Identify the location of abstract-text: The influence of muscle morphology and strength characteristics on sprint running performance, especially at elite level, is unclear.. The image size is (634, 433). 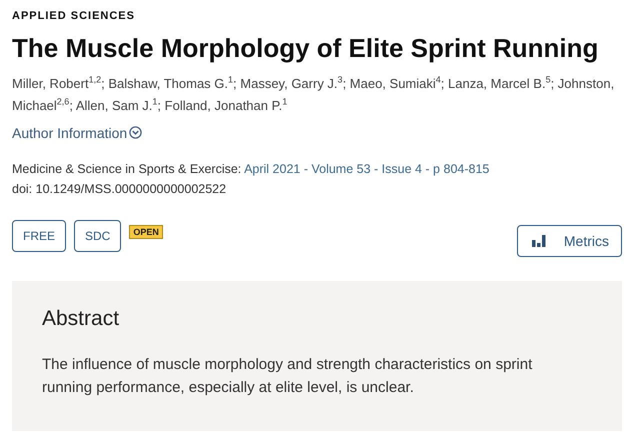
(288, 376).